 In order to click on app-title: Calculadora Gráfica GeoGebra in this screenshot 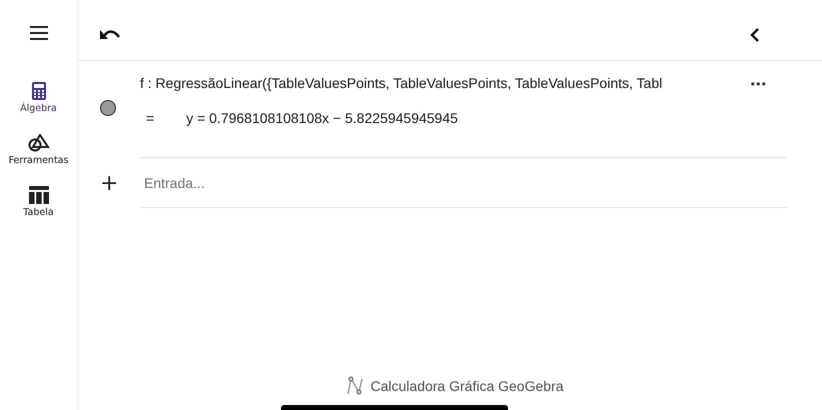, I will do `click(467, 386)`.